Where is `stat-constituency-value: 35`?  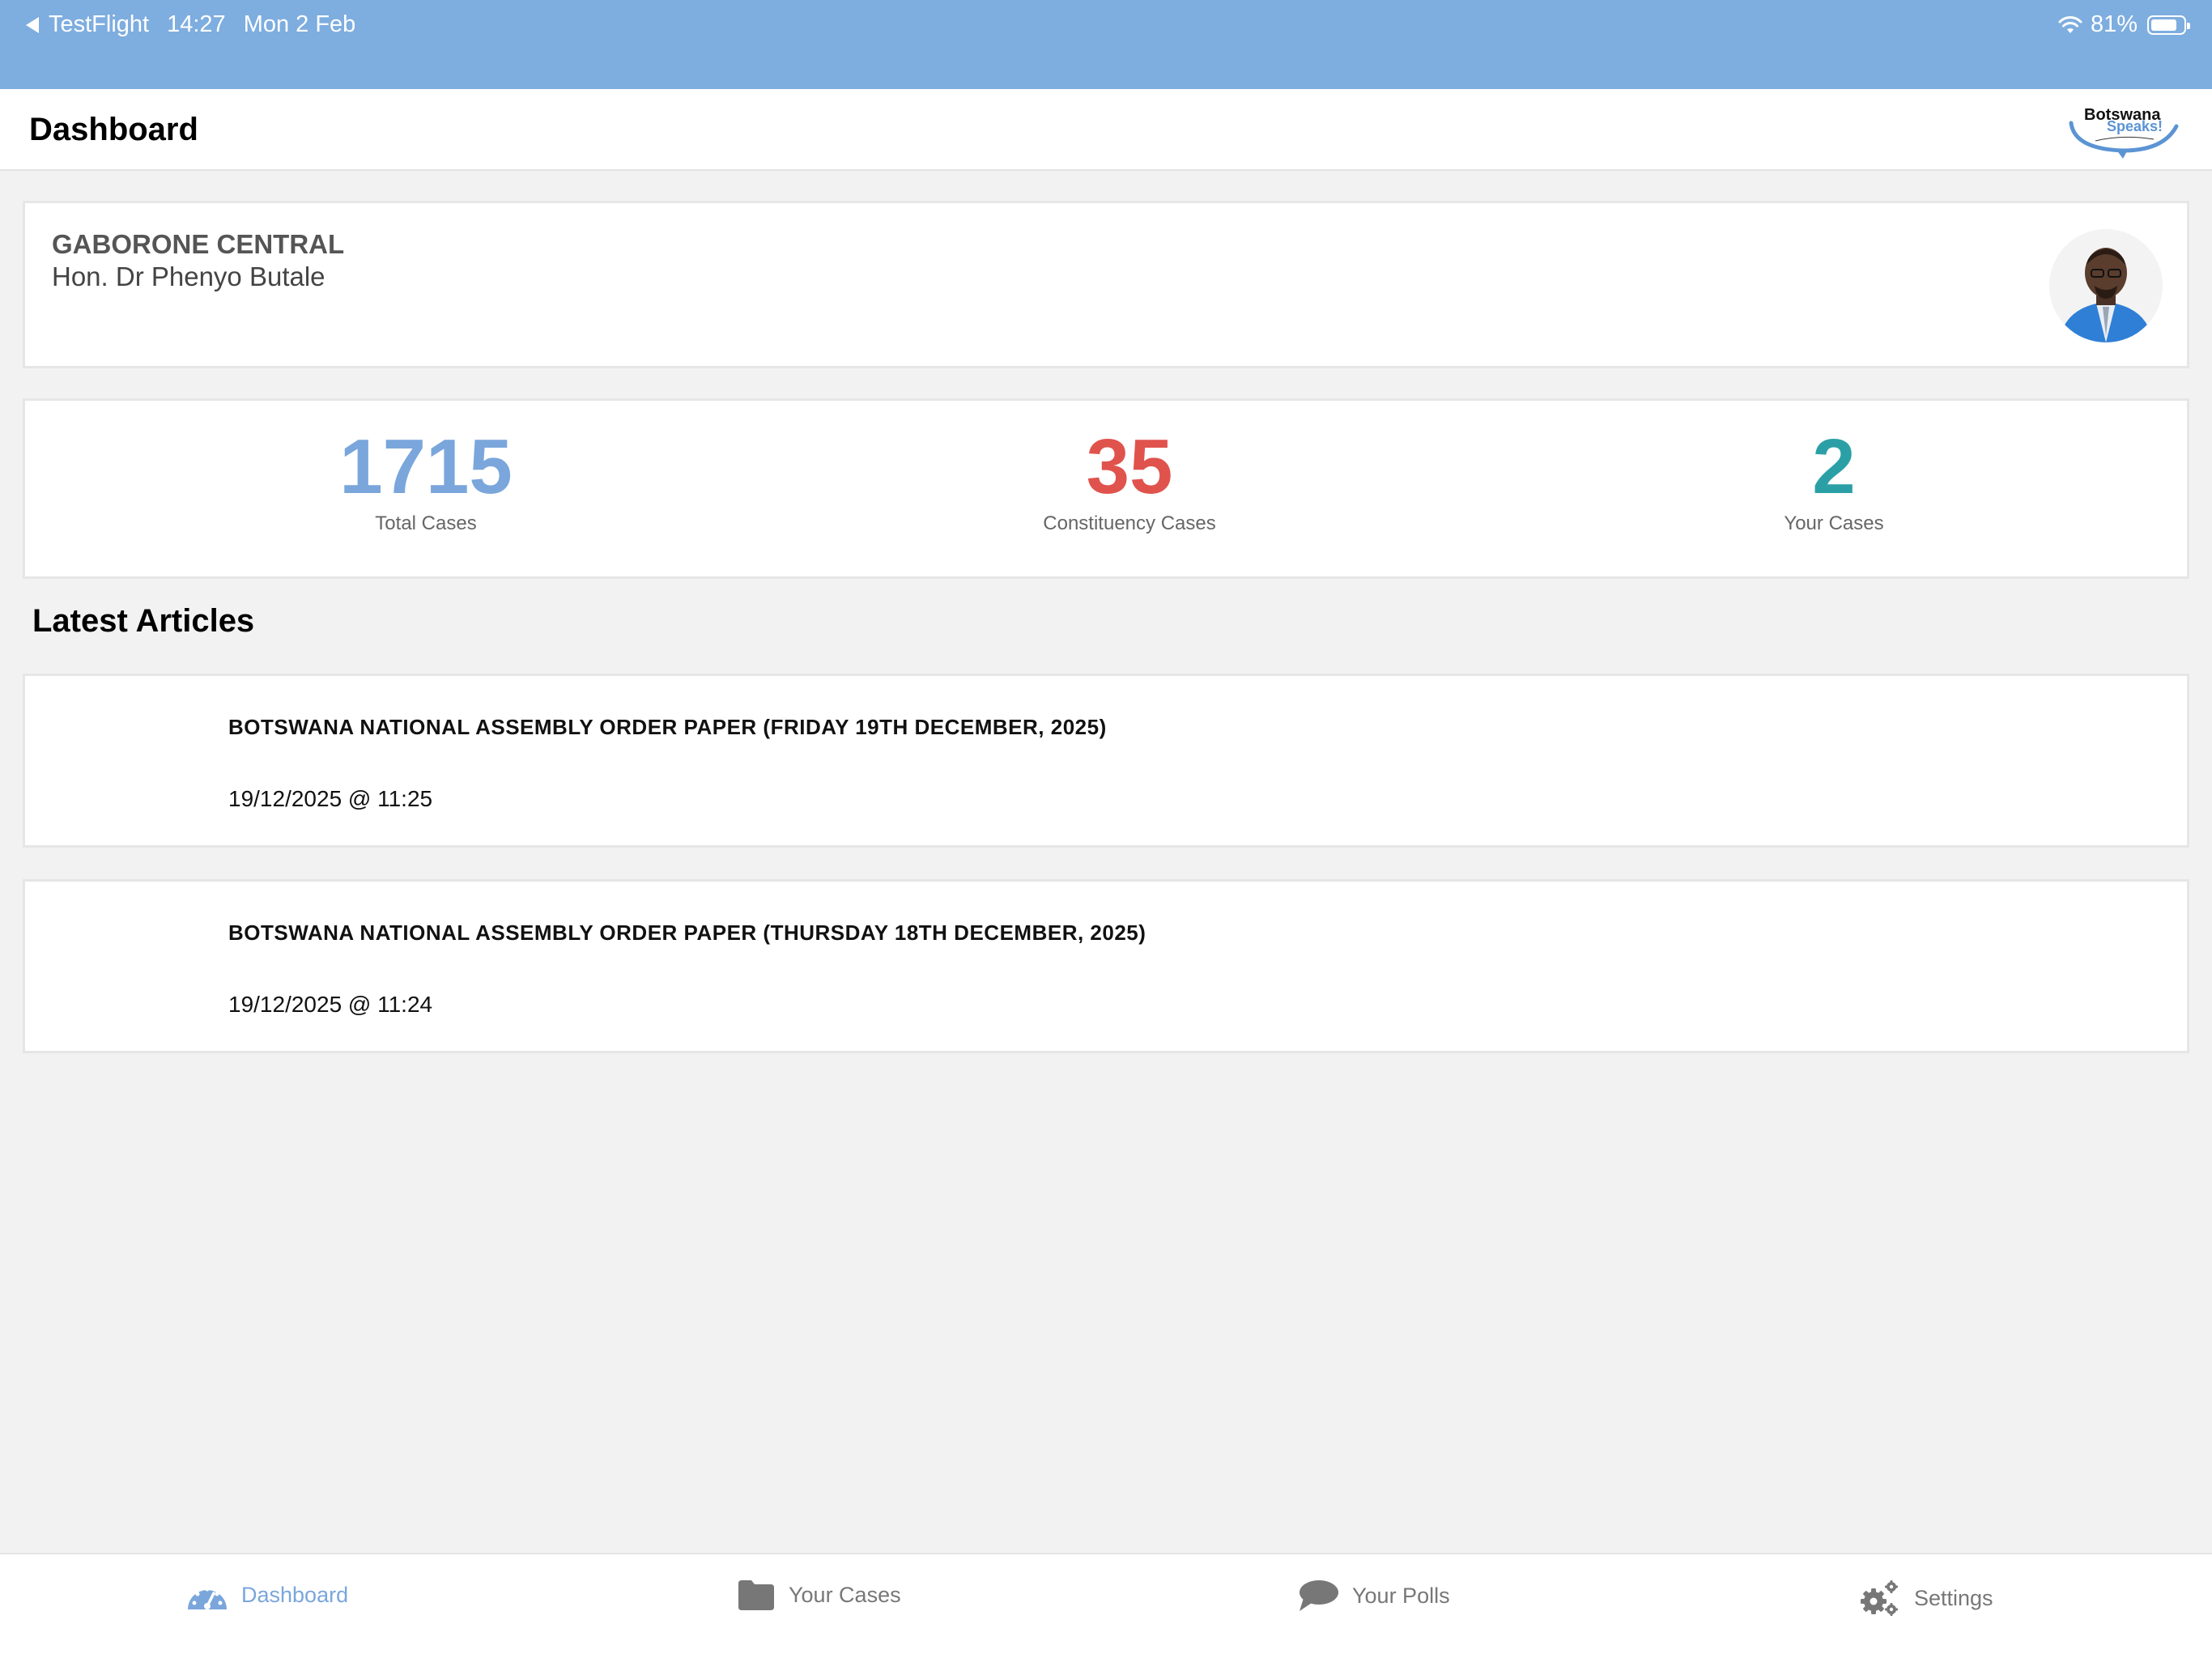
stat-constituency-value: 35 is located at coordinates (1129, 466).